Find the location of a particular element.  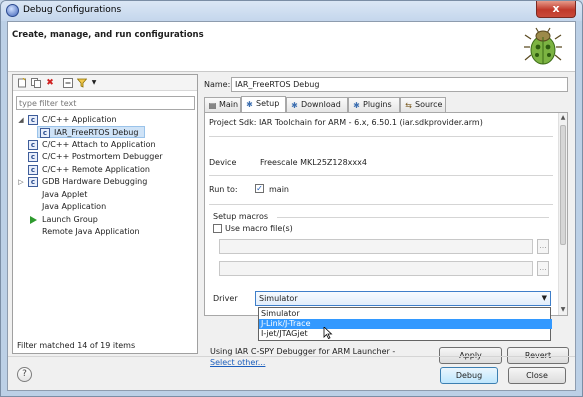

tab-plugins: ✱ Plugins is located at coordinates (374, 104).